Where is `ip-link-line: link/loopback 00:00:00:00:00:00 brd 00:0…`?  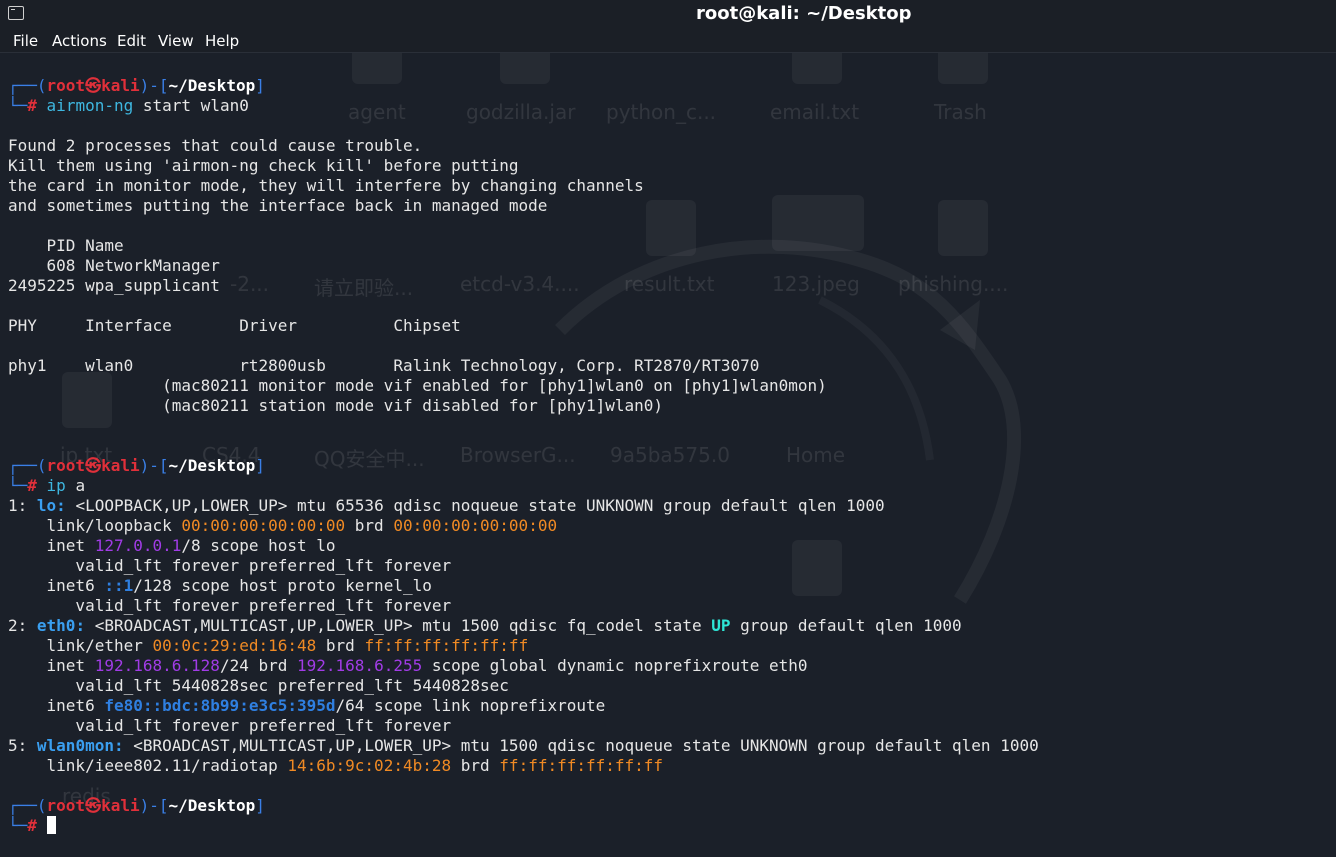 ip-link-line: link/loopback 00:00:00:00:00:00 brd 00:0… is located at coordinates (668, 526).